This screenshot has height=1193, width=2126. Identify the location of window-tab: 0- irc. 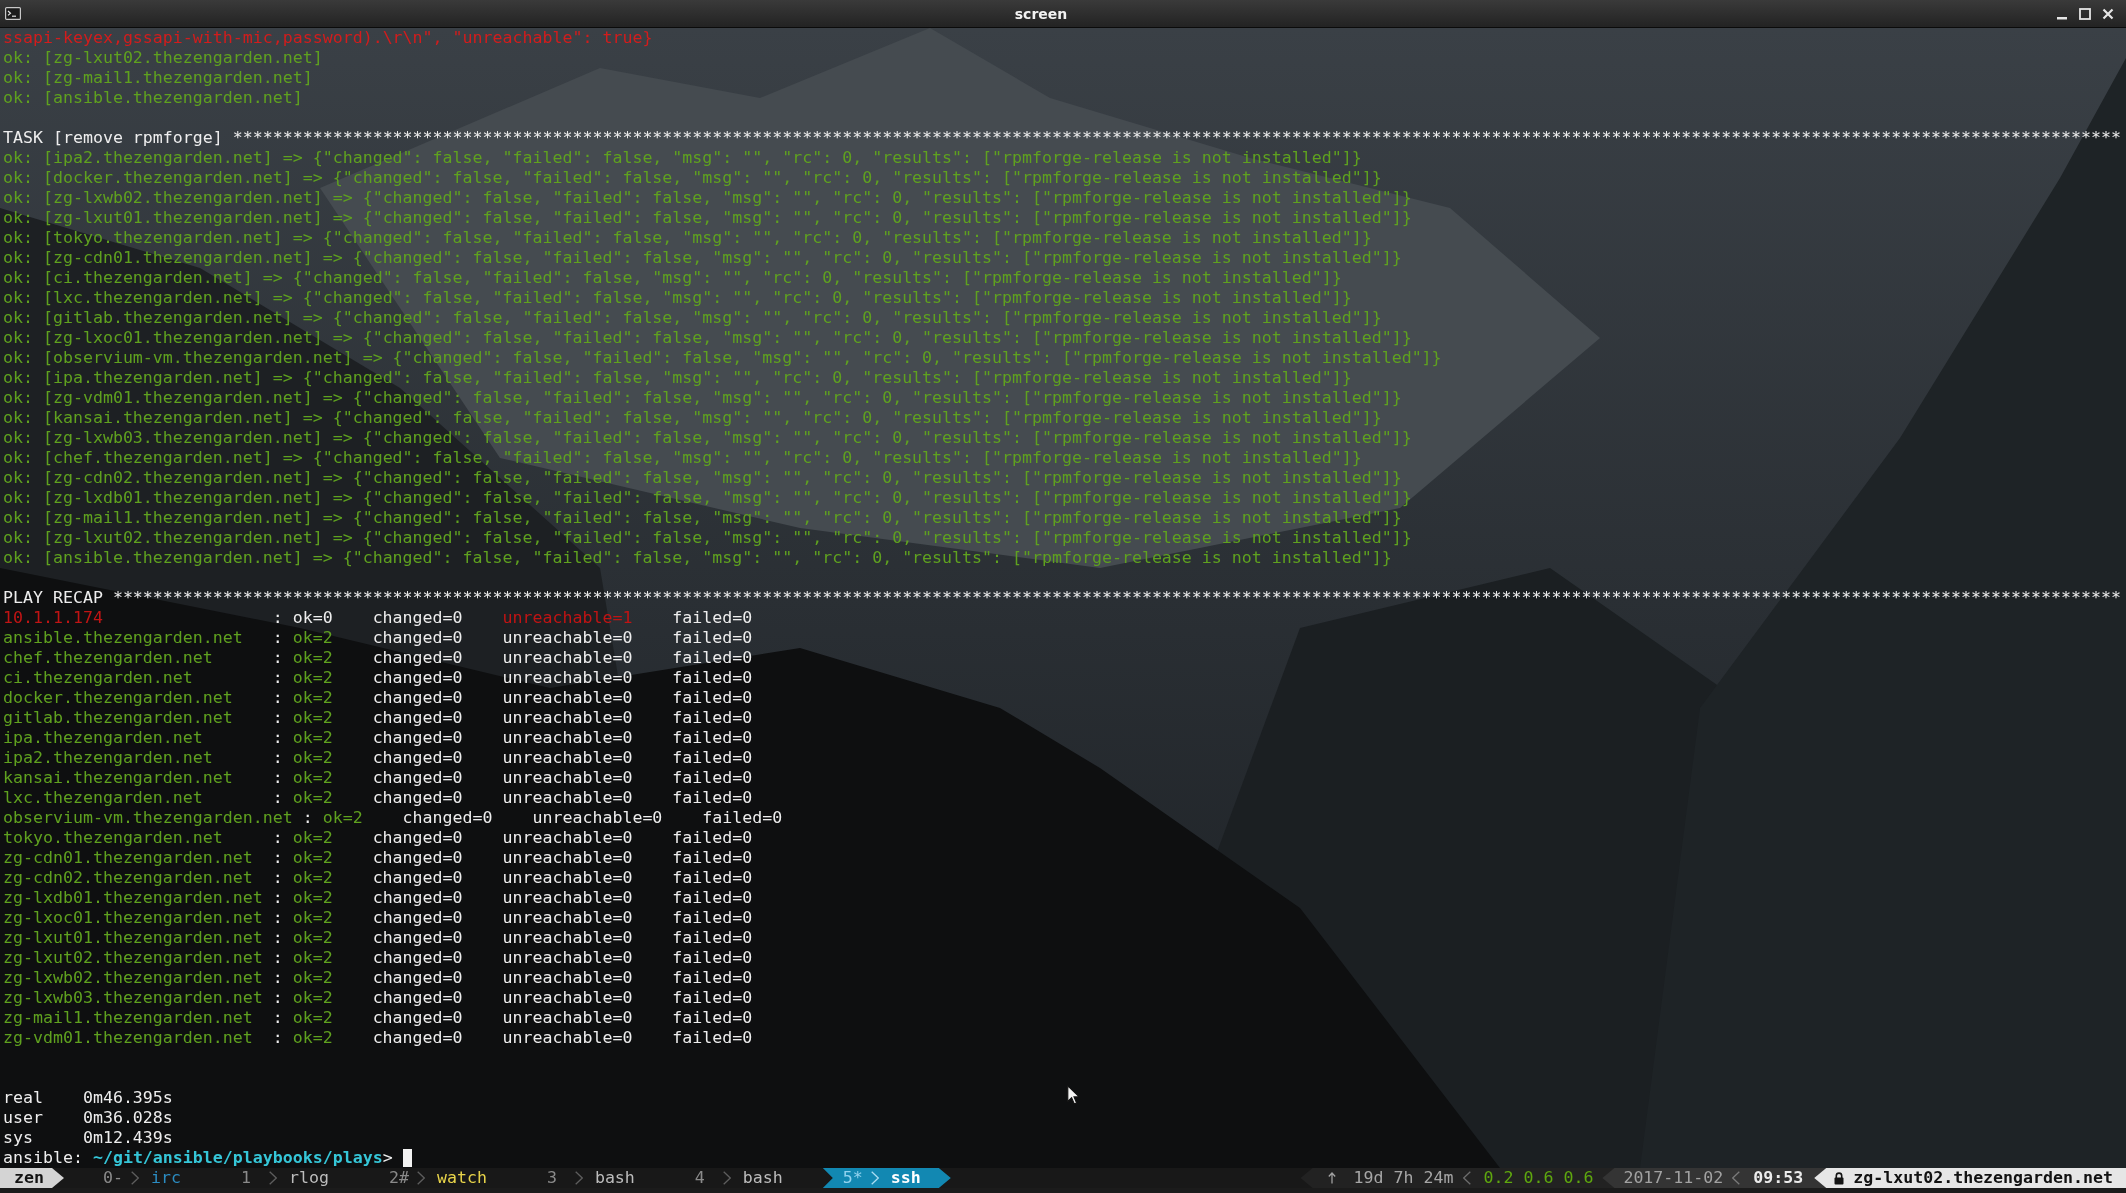
(142, 1178).